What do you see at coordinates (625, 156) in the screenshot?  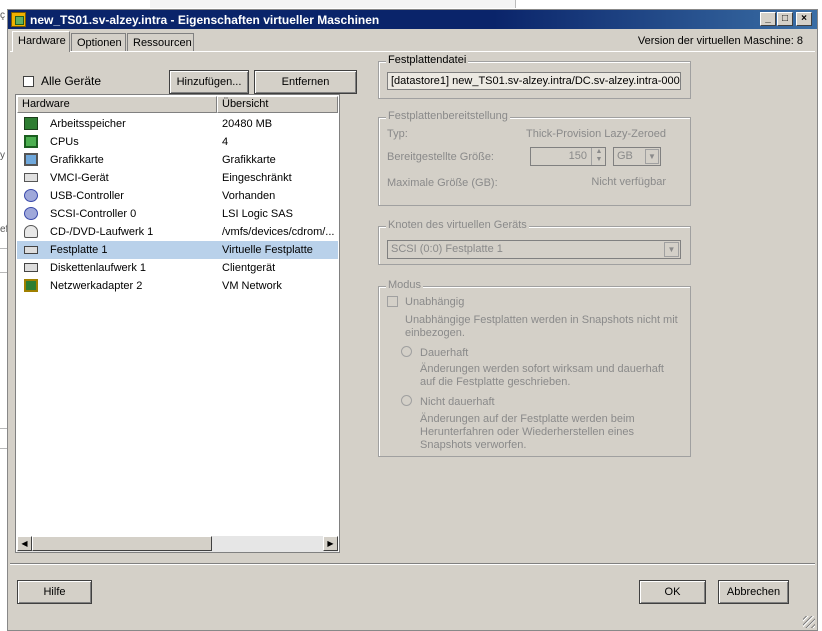 I see `size-unit-value: GB` at bounding box center [625, 156].